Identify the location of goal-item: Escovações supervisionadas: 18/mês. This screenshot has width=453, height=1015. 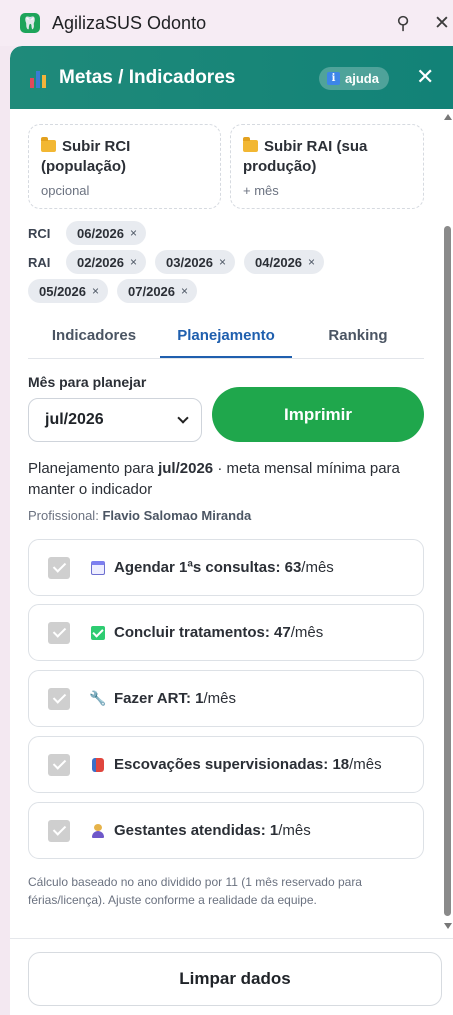
(226, 764).